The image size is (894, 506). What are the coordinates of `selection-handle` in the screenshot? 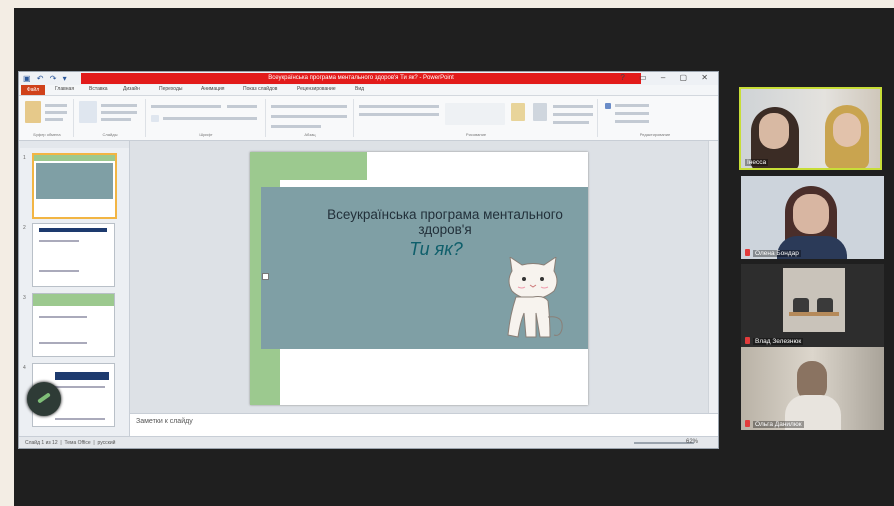 It's located at (265, 276).